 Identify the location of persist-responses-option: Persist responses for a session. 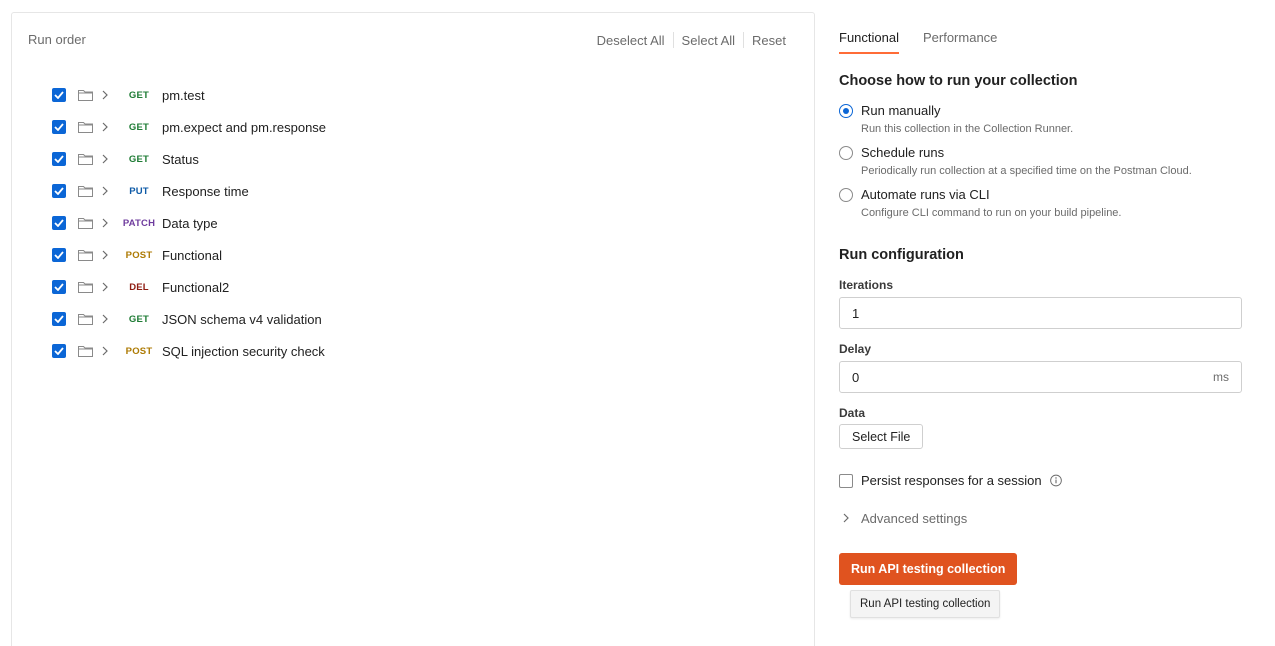
(950, 480).